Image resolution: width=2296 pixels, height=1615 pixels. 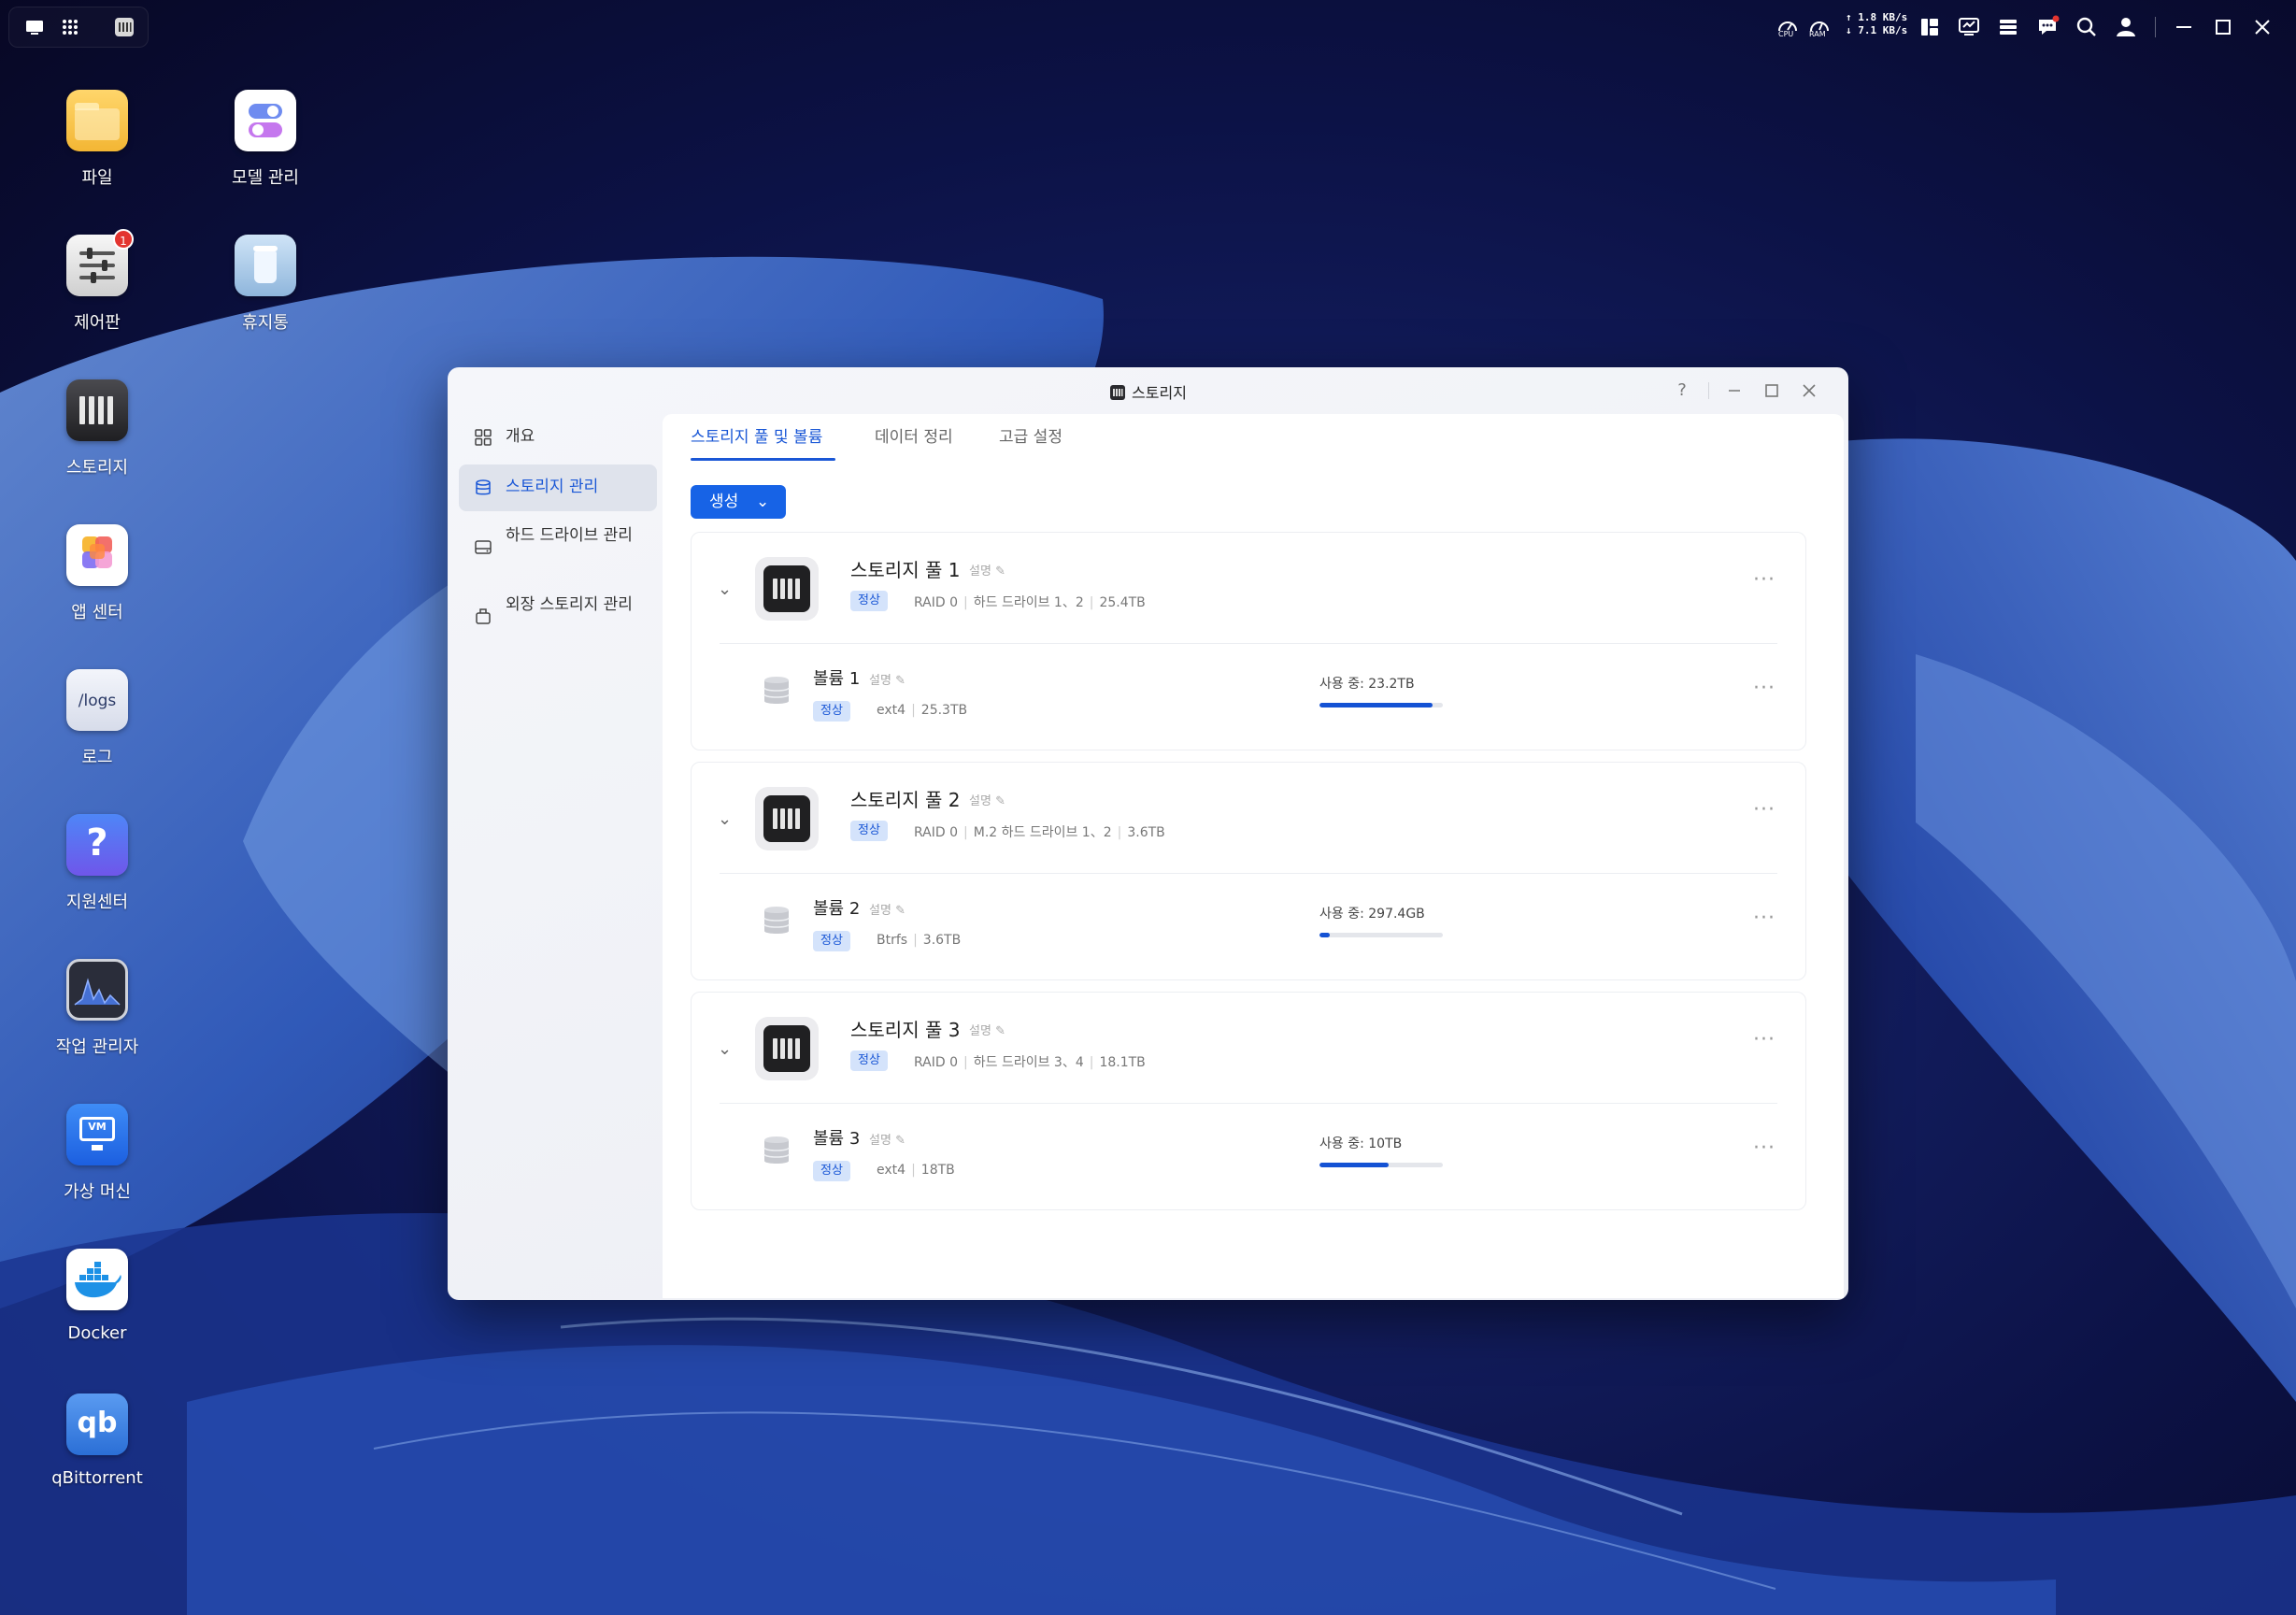 I want to click on sidebar-item-label: 개요, so click(x=520, y=436).